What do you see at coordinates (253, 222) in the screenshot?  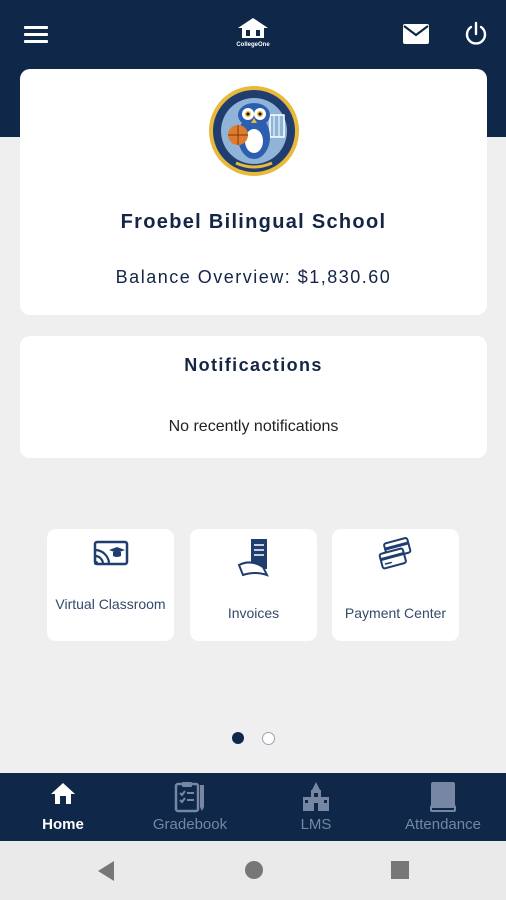 I see `school-name: Froebel Bilingual School` at bounding box center [253, 222].